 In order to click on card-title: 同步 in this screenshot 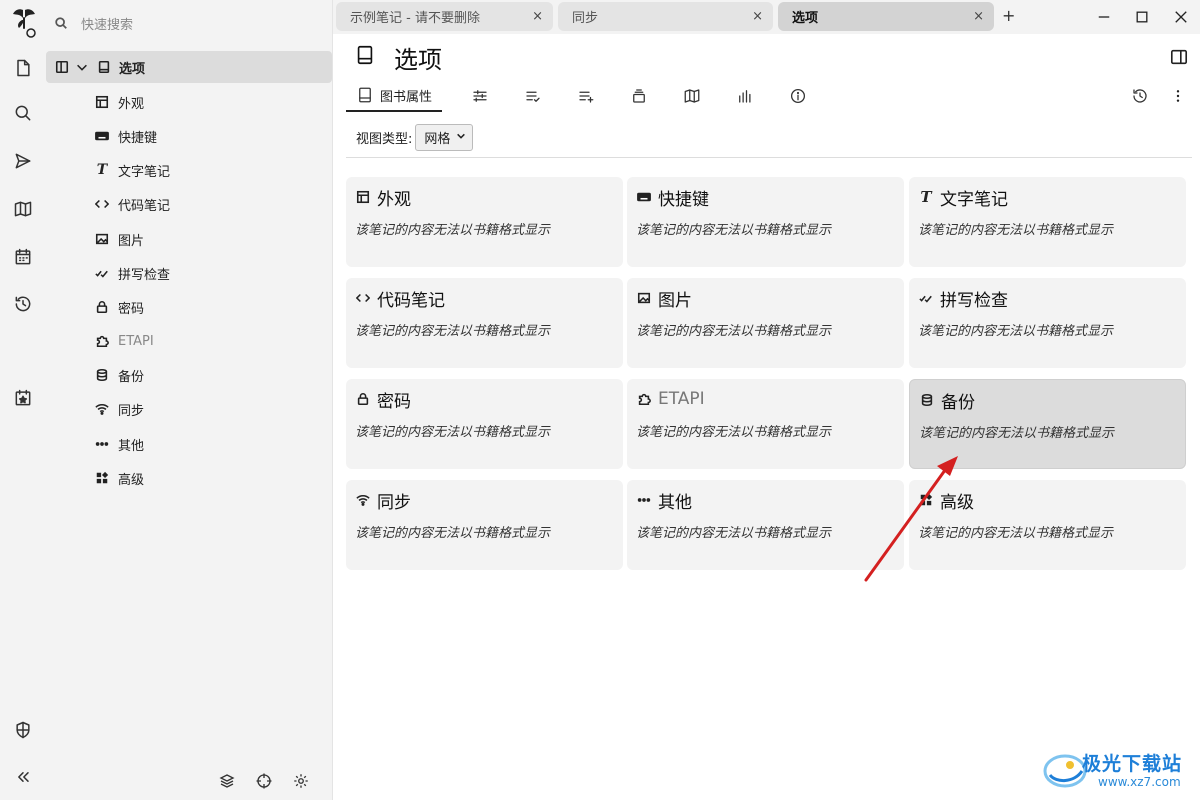, I will do `click(394, 502)`.